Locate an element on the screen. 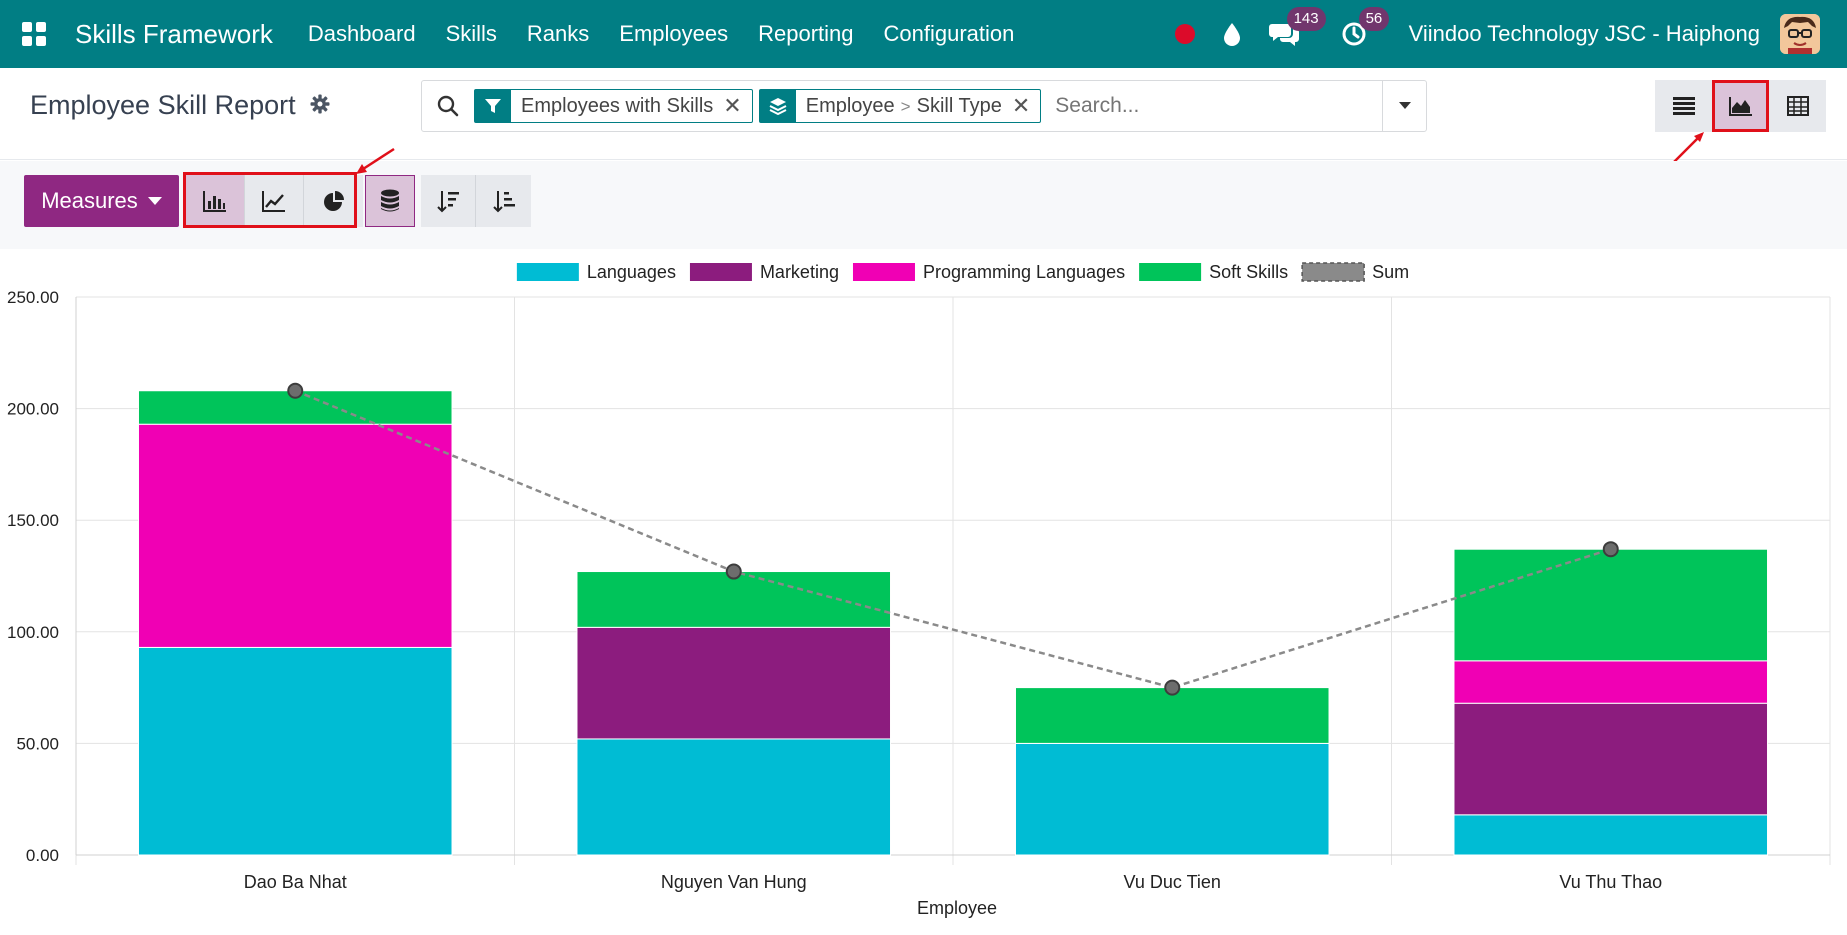  menu-configuration: Configuration is located at coordinates (949, 34).